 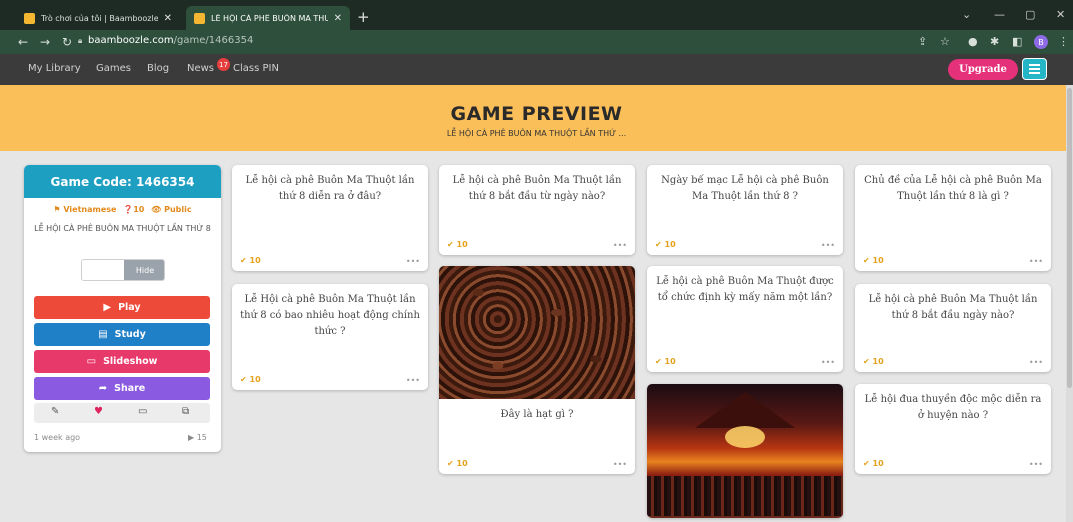 I want to click on upgrade-button: Upgrade, so click(x=983, y=69).